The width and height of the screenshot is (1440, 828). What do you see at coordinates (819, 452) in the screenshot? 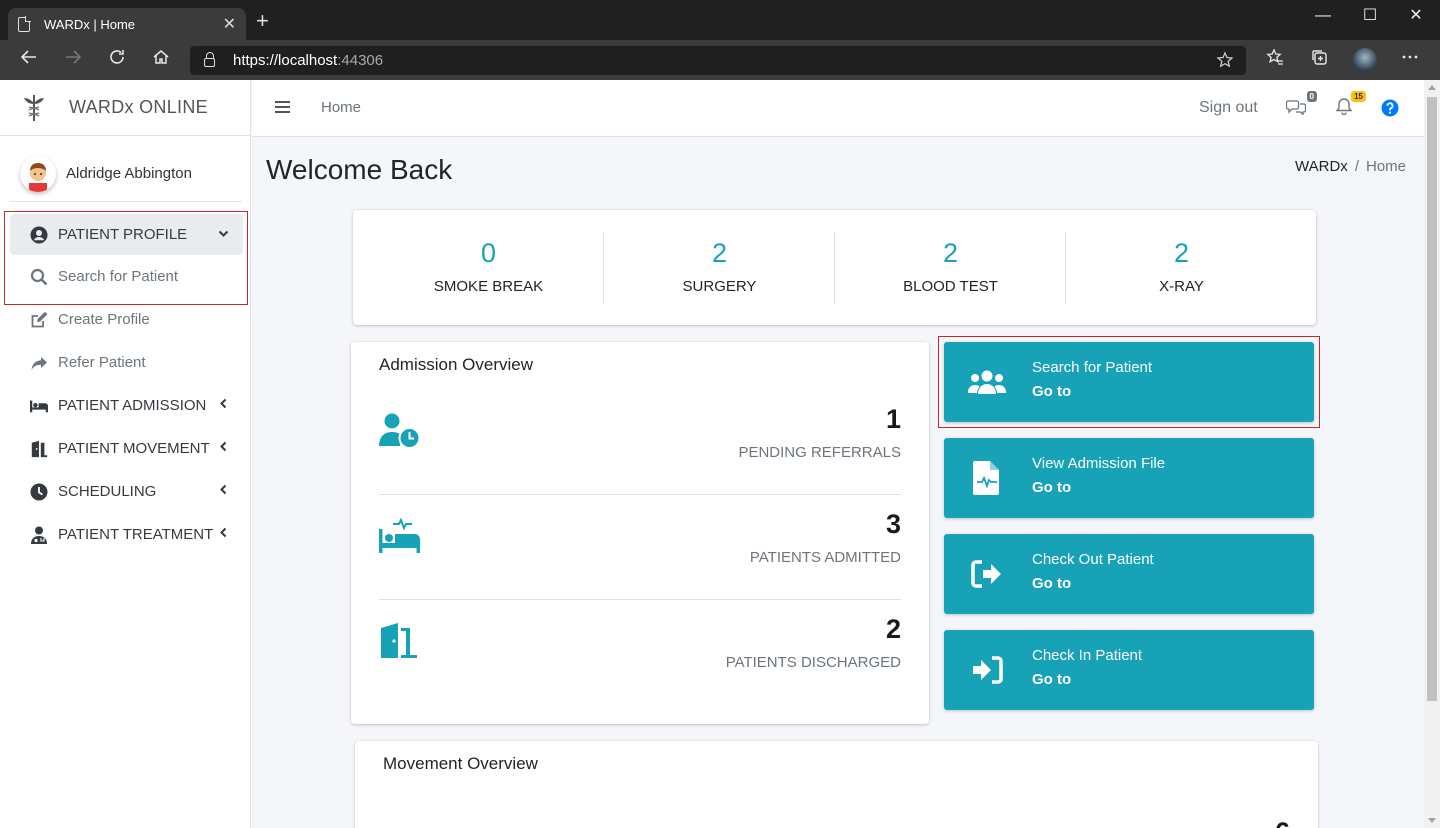
I see `adm-label: PENDING REFERRALS` at bounding box center [819, 452].